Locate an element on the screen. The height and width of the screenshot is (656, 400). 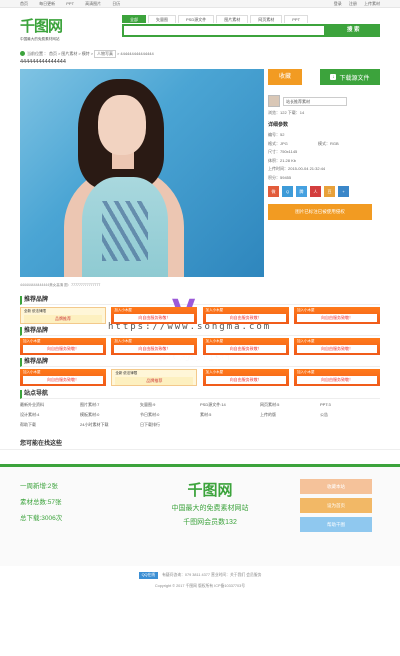
tencent-icon: 腾 is located at coordinates (301, 191).